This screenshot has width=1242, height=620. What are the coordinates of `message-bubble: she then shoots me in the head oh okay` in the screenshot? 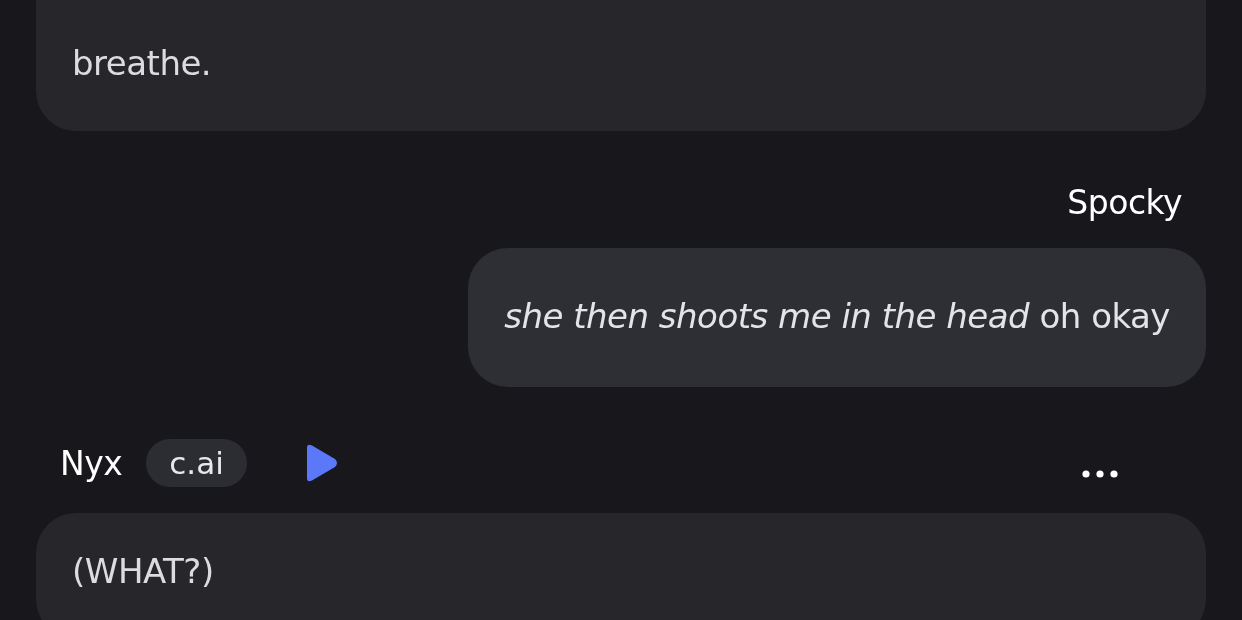 It's located at (837, 317).